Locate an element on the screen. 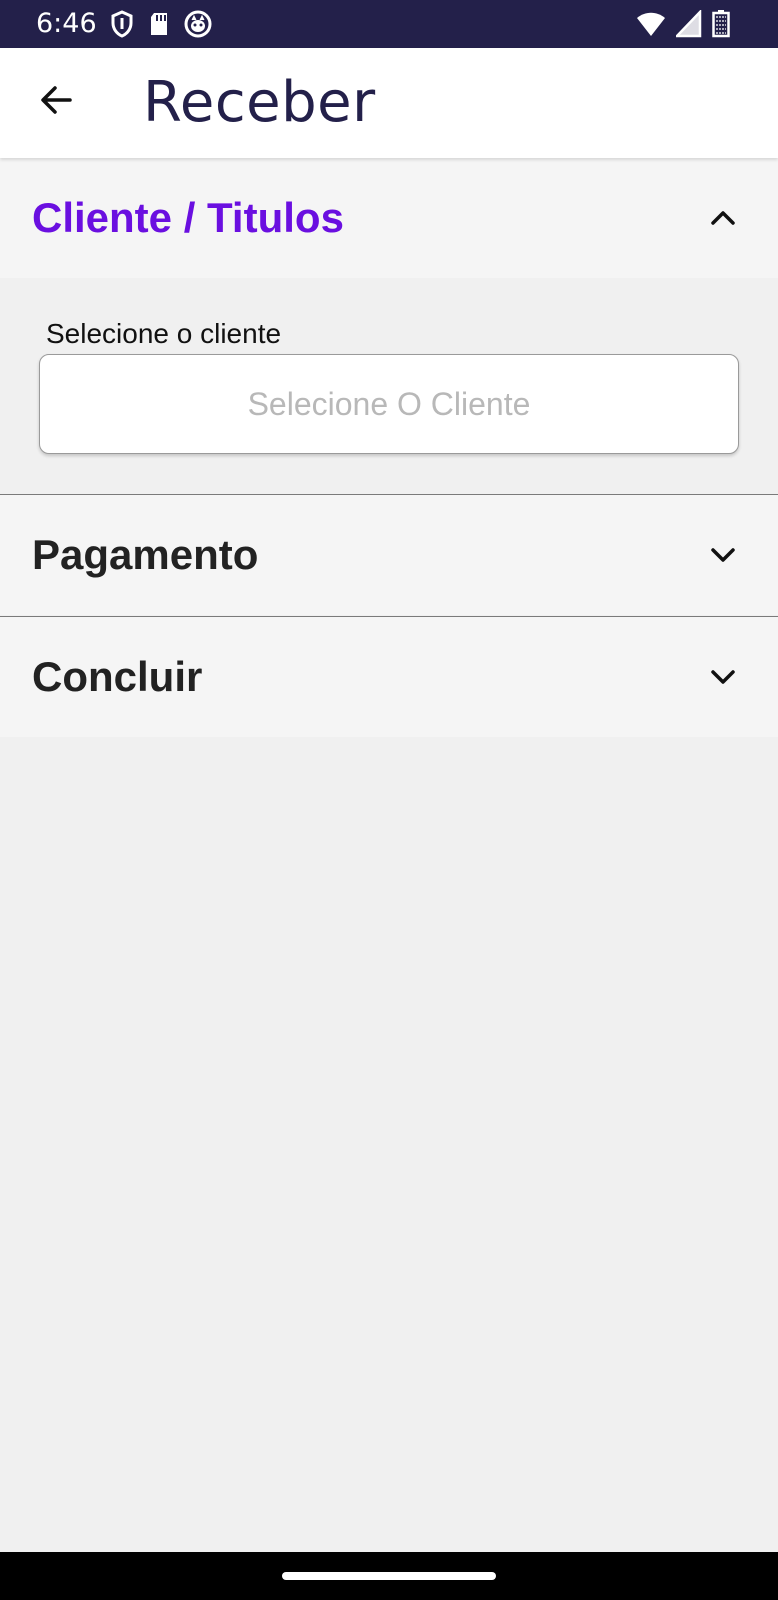 The height and width of the screenshot is (1600, 778). client-select: Selecione O Cliente is located at coordinates (389, 404).